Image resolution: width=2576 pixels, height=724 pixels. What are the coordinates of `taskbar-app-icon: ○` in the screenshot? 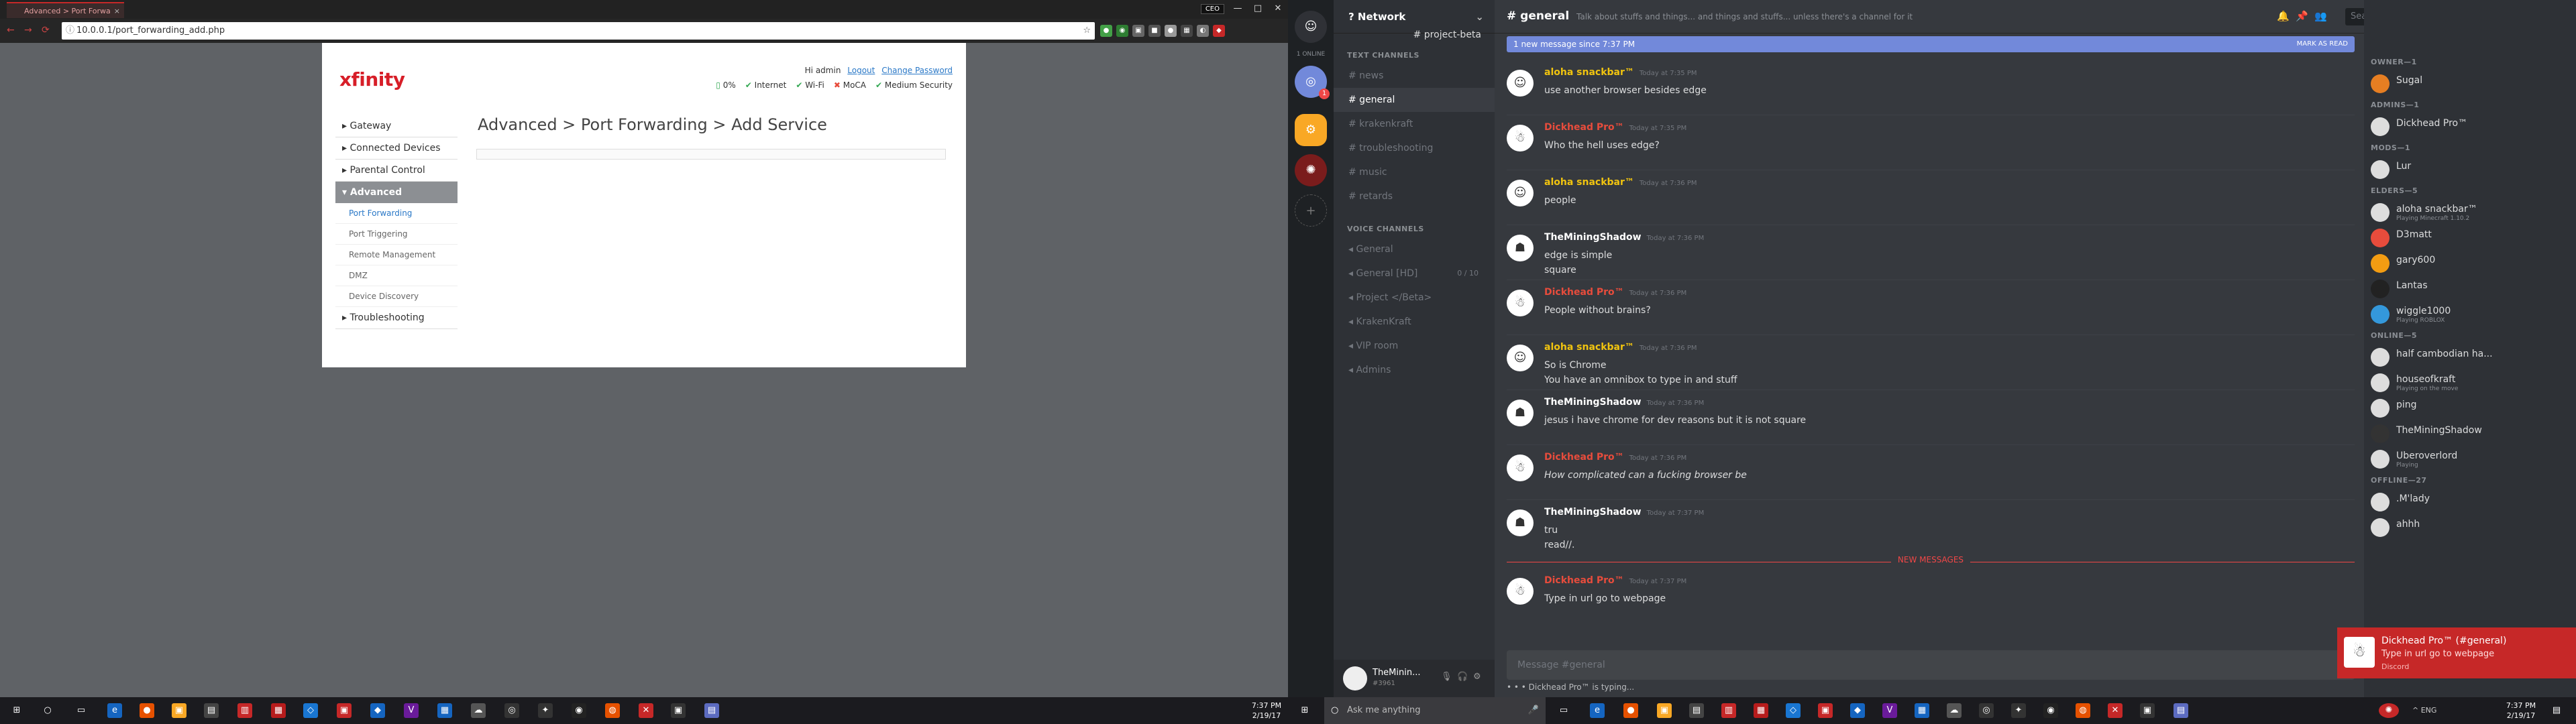 It's located at (47, 710).